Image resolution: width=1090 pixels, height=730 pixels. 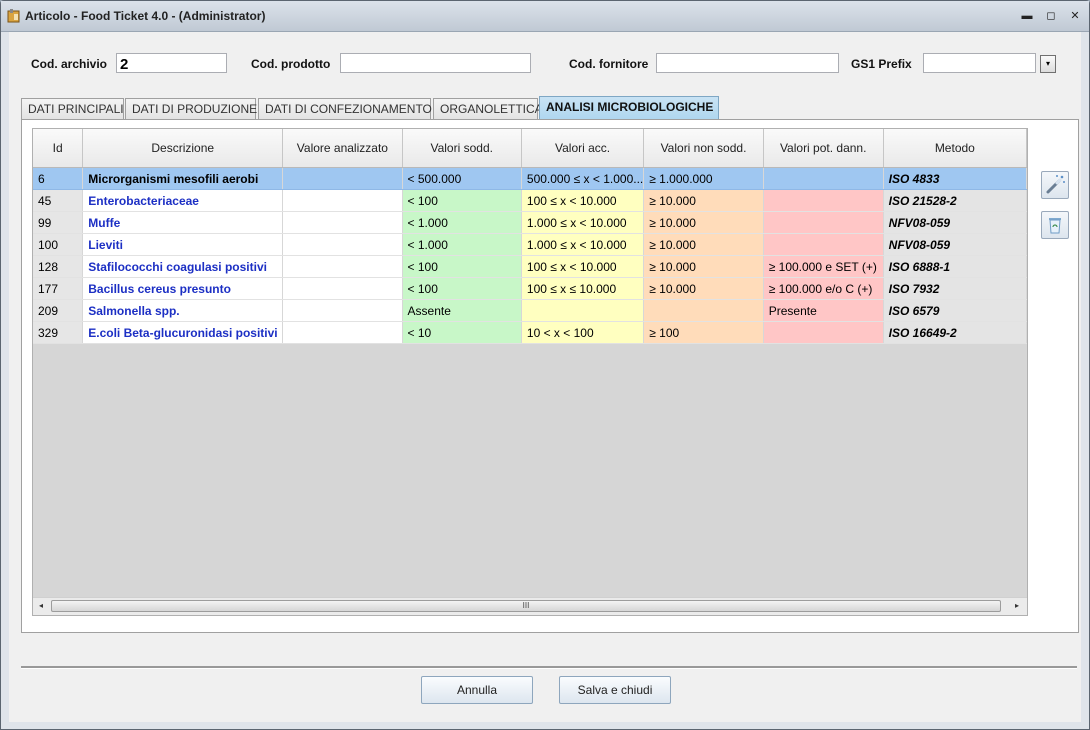 I want to click on column-header-valore-analizzato: Valore analizzato, so click(x=342, y=148).